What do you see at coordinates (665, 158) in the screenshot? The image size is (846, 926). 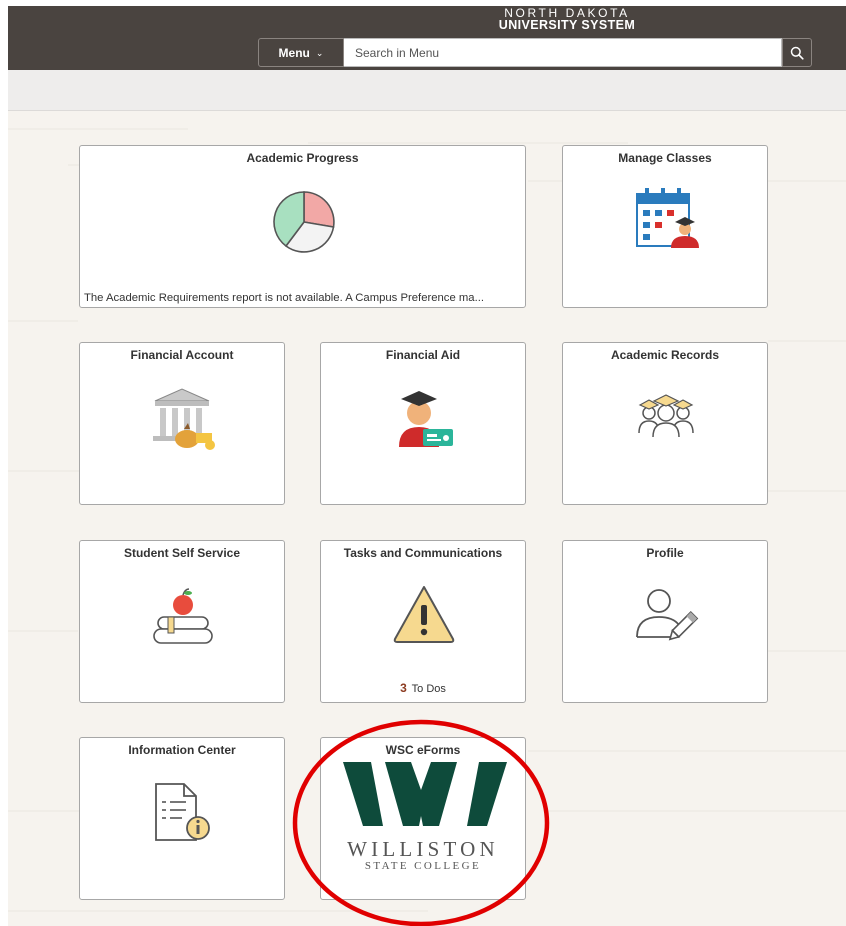 I see `tile-title: Manage Classes` at bounding box center [665, 158].